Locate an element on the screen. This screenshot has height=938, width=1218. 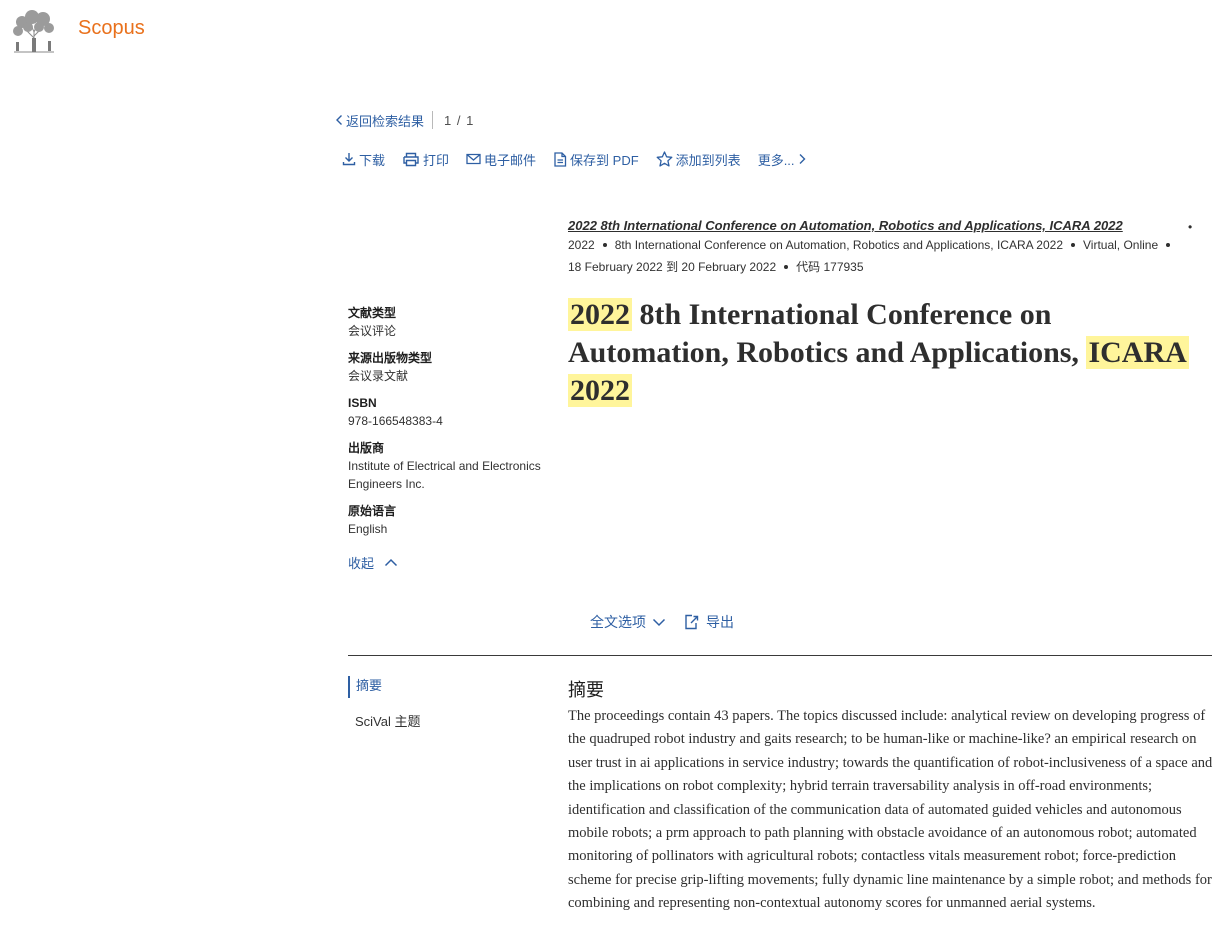
save-pdf-label: 保存到 PDF is located at coordinates (604, 160).